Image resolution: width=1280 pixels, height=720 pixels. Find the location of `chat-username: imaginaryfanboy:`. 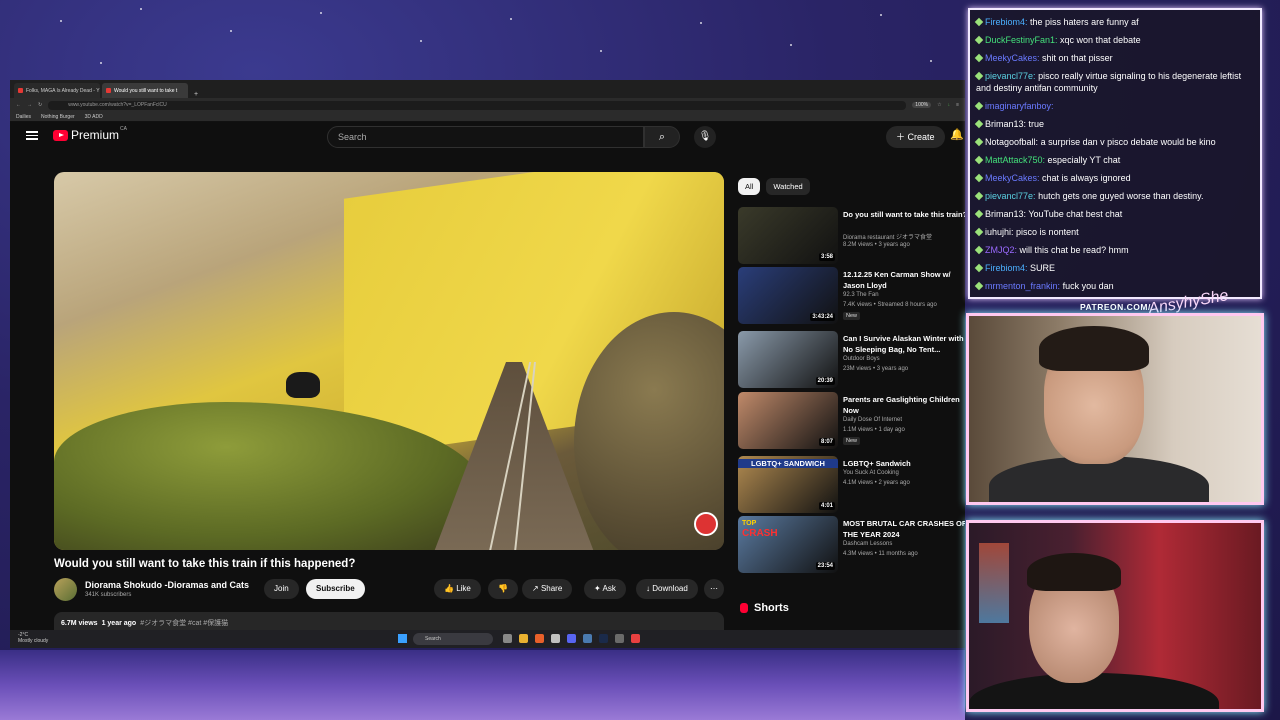

chat-username: imaginaryfanboy: is located at coordinates (1019, 106).